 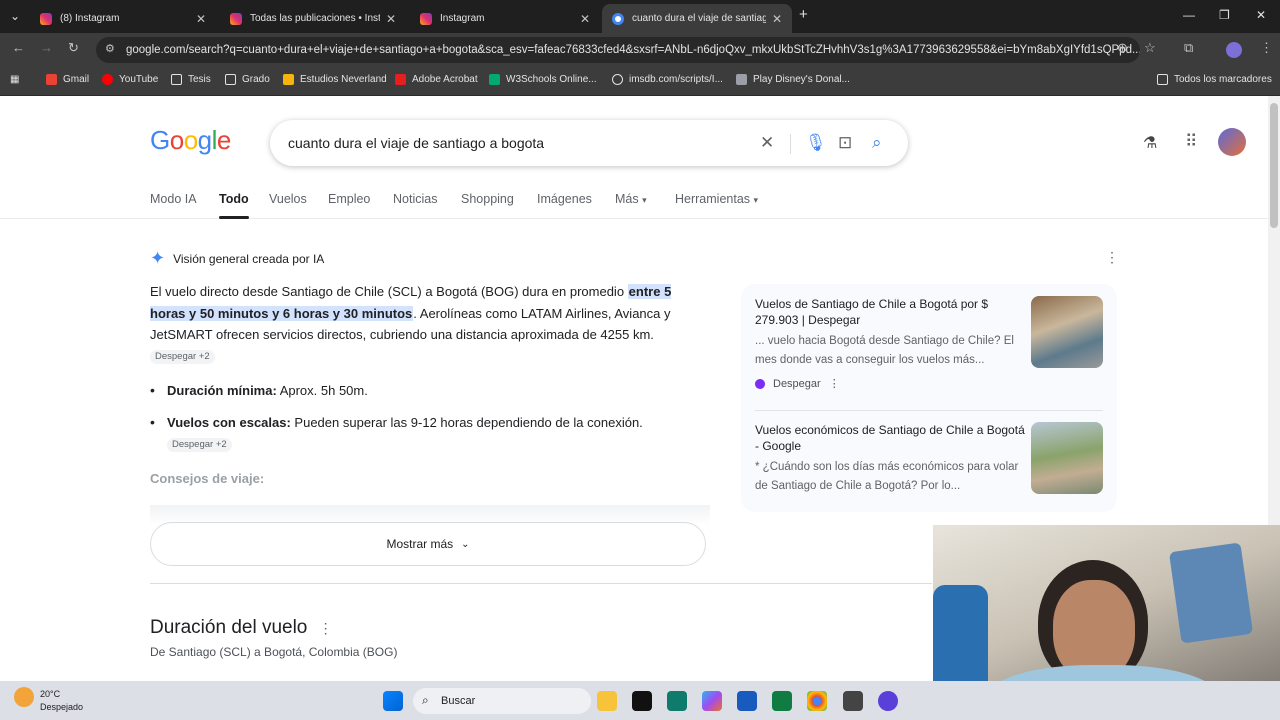 I want to click on account-avatar, so click(x=1232, y=142).